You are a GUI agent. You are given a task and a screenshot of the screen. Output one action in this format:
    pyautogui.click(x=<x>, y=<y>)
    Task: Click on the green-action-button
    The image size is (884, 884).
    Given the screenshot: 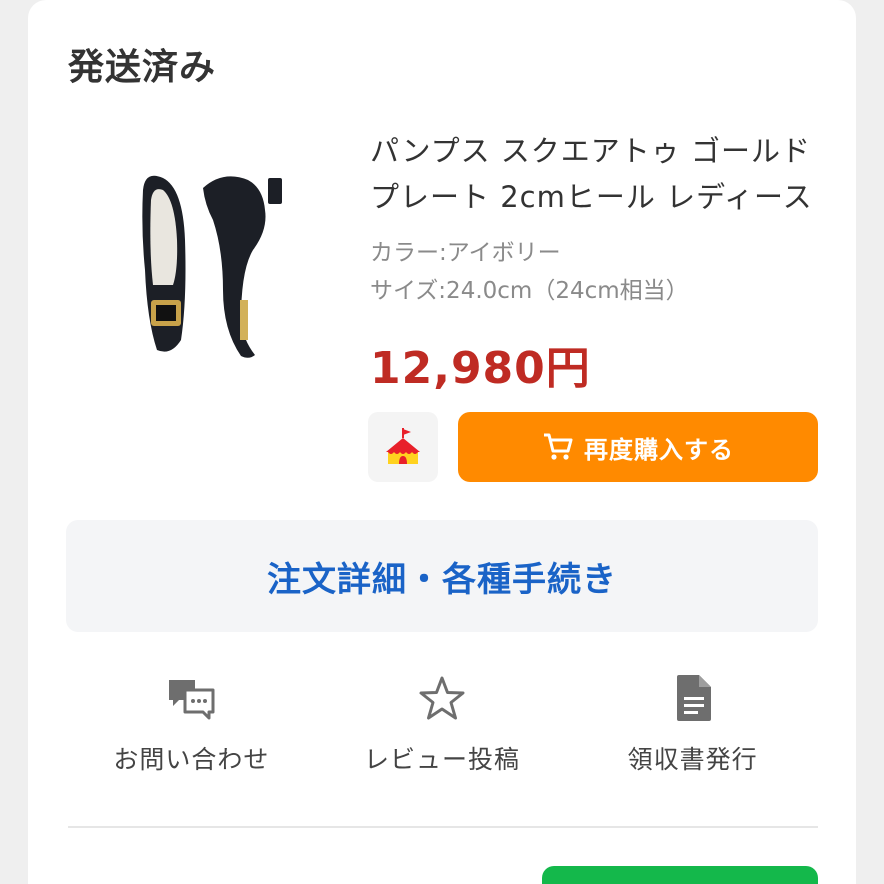 What is the action you would take?
    pyautogui.click(x=680, y=875)
    